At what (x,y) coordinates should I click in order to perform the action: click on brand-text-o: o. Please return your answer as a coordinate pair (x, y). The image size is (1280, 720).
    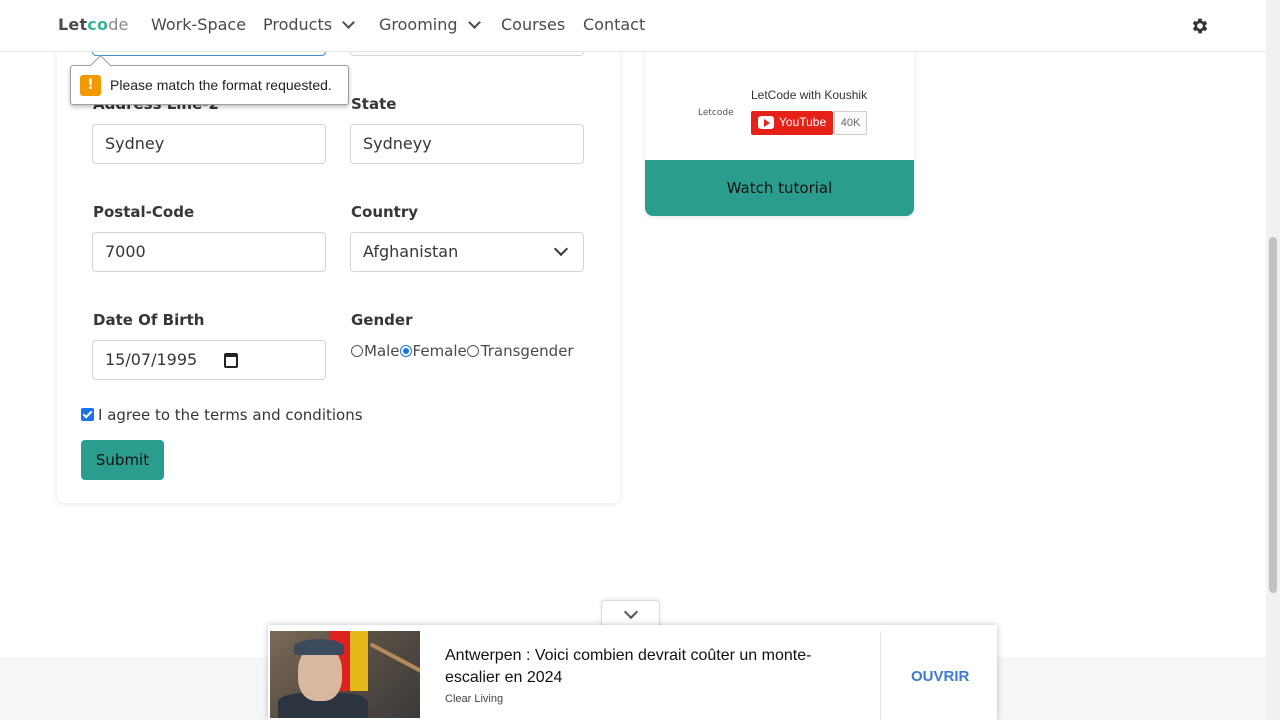
    Looking at the image, I should click on (102, 24).